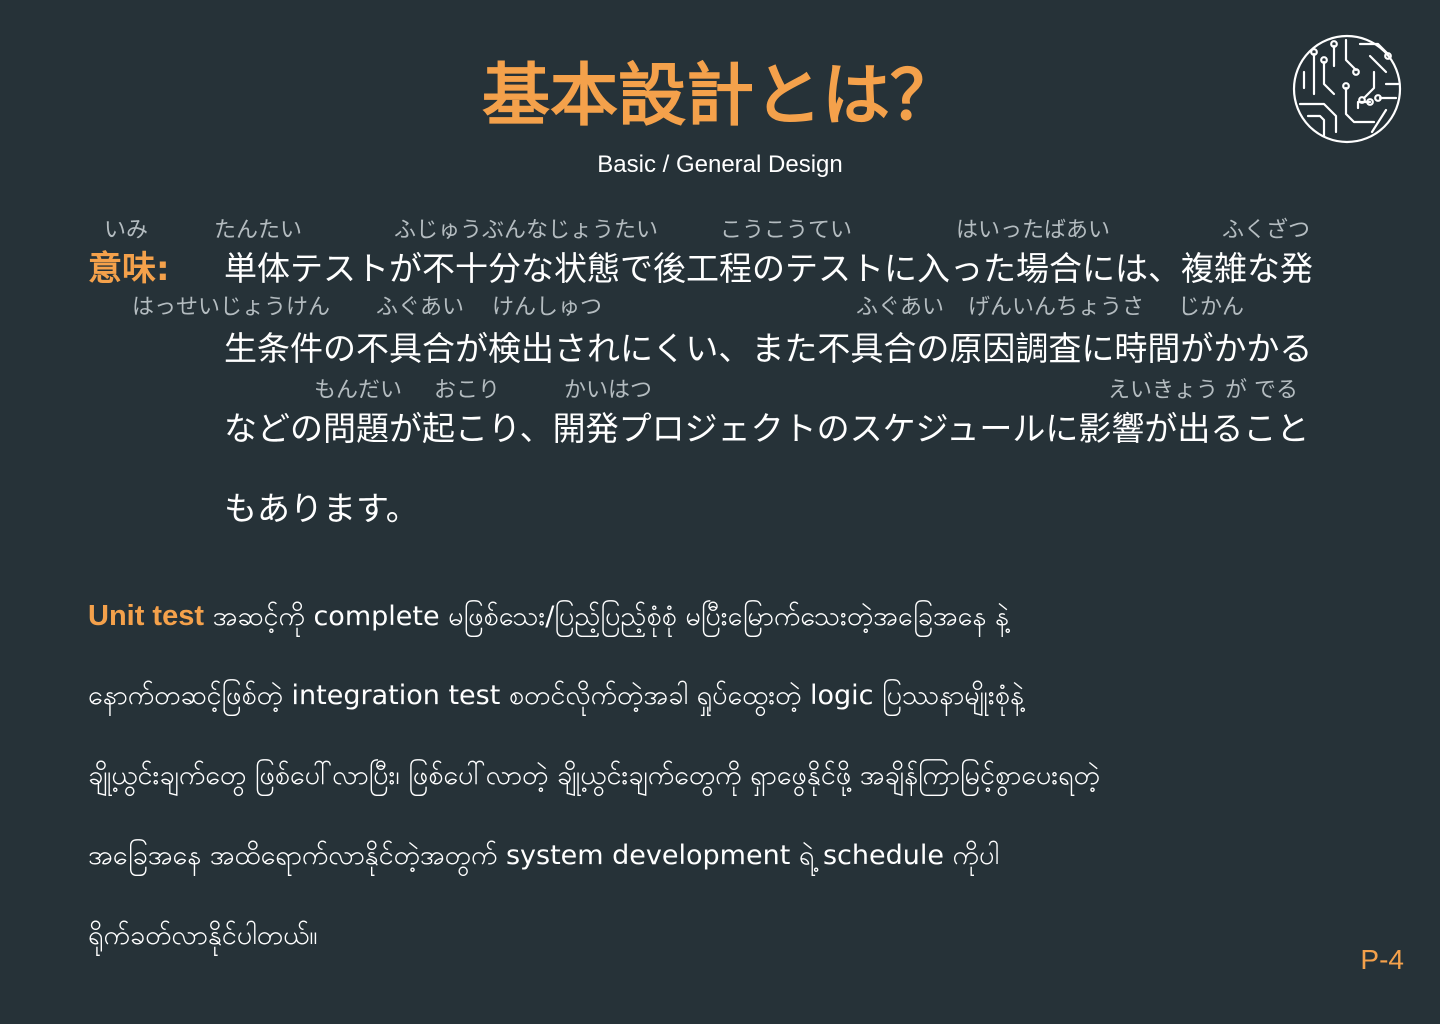 This screenshot has height=1024, width=1440. I want to click on ruby-text: はっせいじょうけん, so click(231, 307).